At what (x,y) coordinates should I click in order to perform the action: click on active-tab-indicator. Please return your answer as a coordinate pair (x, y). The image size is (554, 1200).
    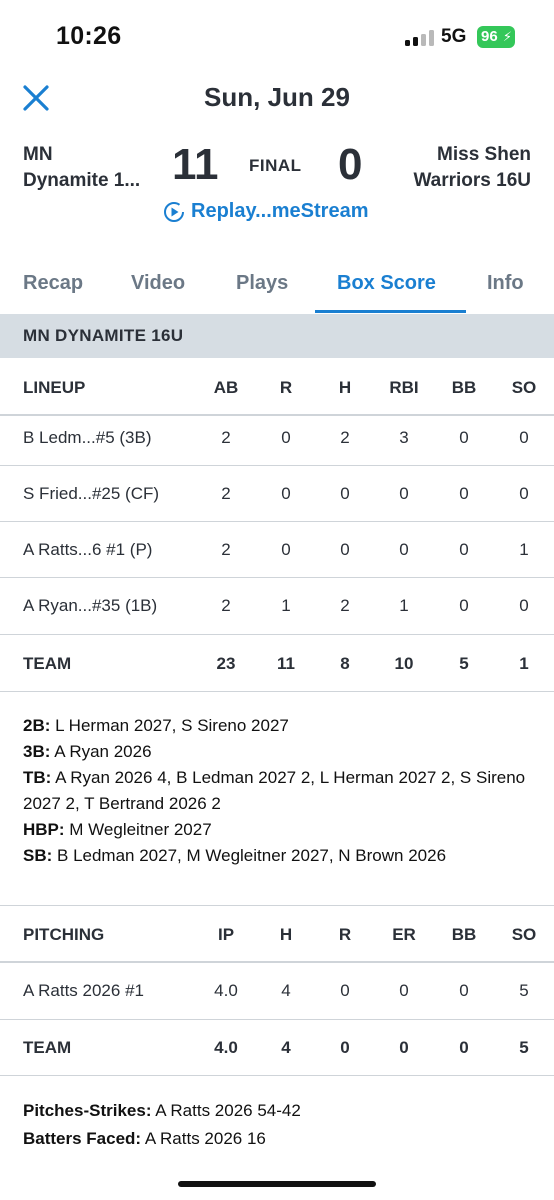
    Looking at the image, I should click on (390, 311).